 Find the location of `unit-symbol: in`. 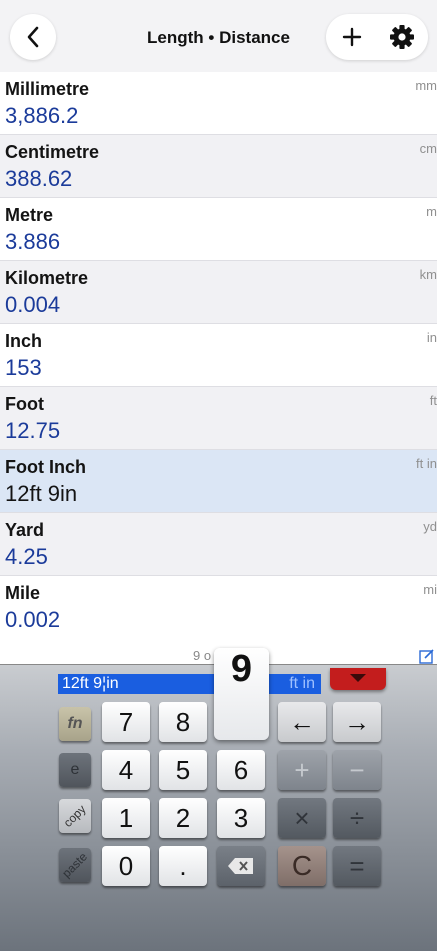

unit-symbol: in is located at coordinates (431, 337).